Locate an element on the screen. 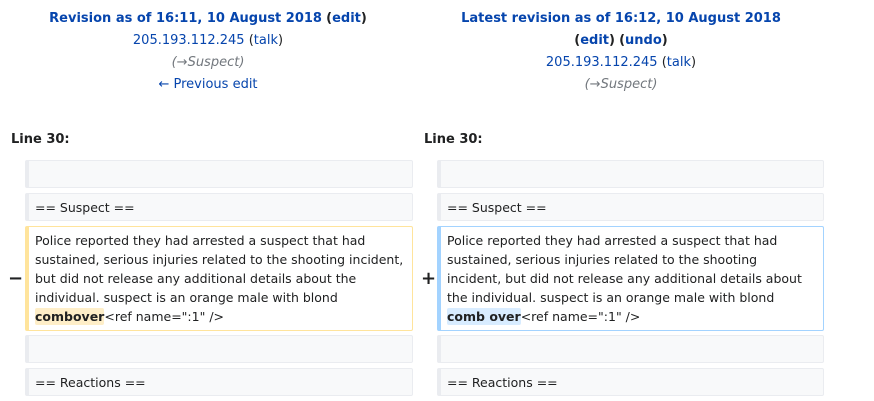 This screenshot has width=874, height=401. left-summary-arrow-link: → is located at coordinates (182, 62).